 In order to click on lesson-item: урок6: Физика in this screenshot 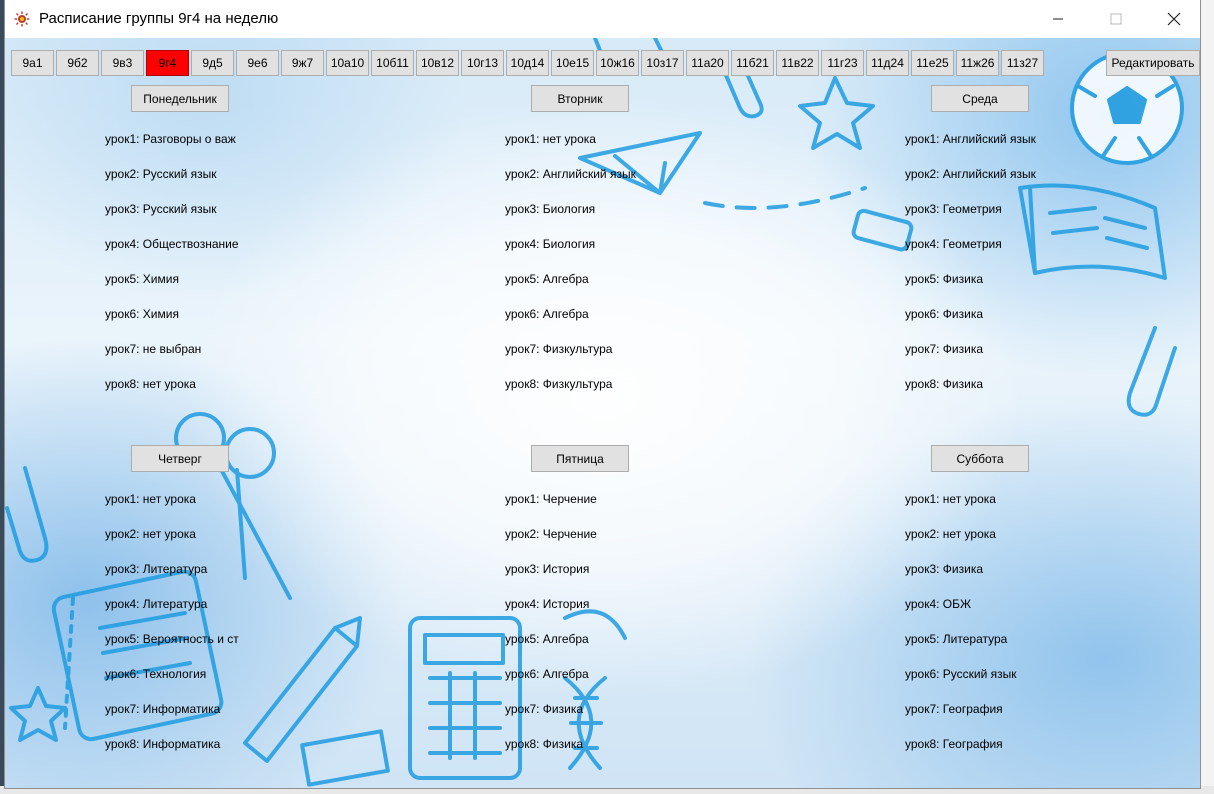, I will do `click(944, 314)`.